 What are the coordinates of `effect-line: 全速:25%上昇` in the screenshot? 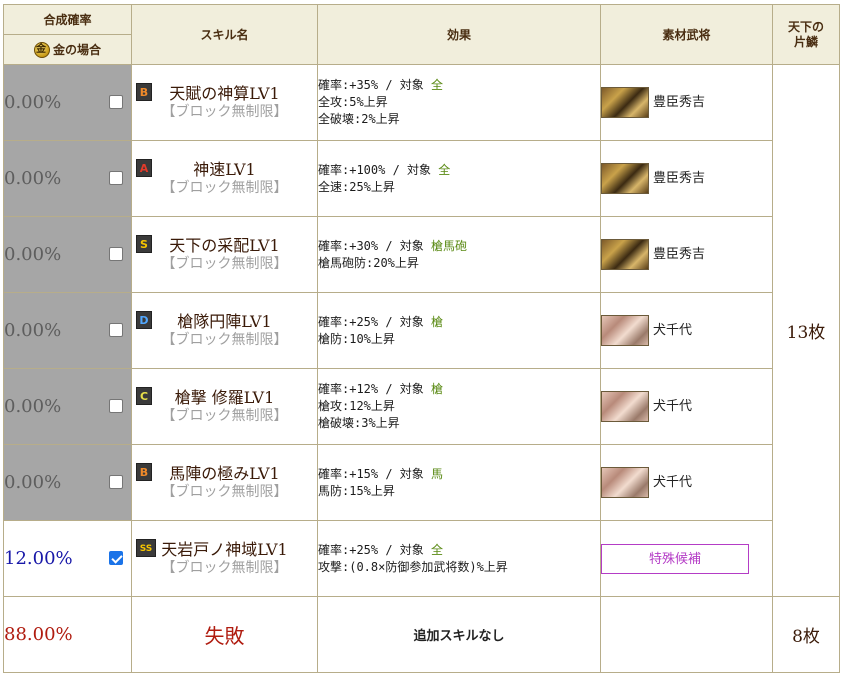 It's located at (356, 186).